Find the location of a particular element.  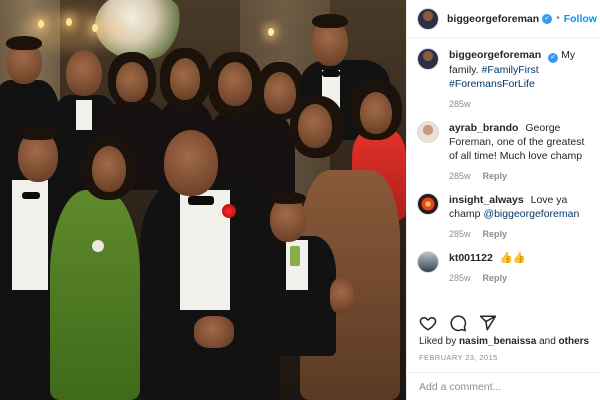

likes-others: others is located at coordinates (574, 341).